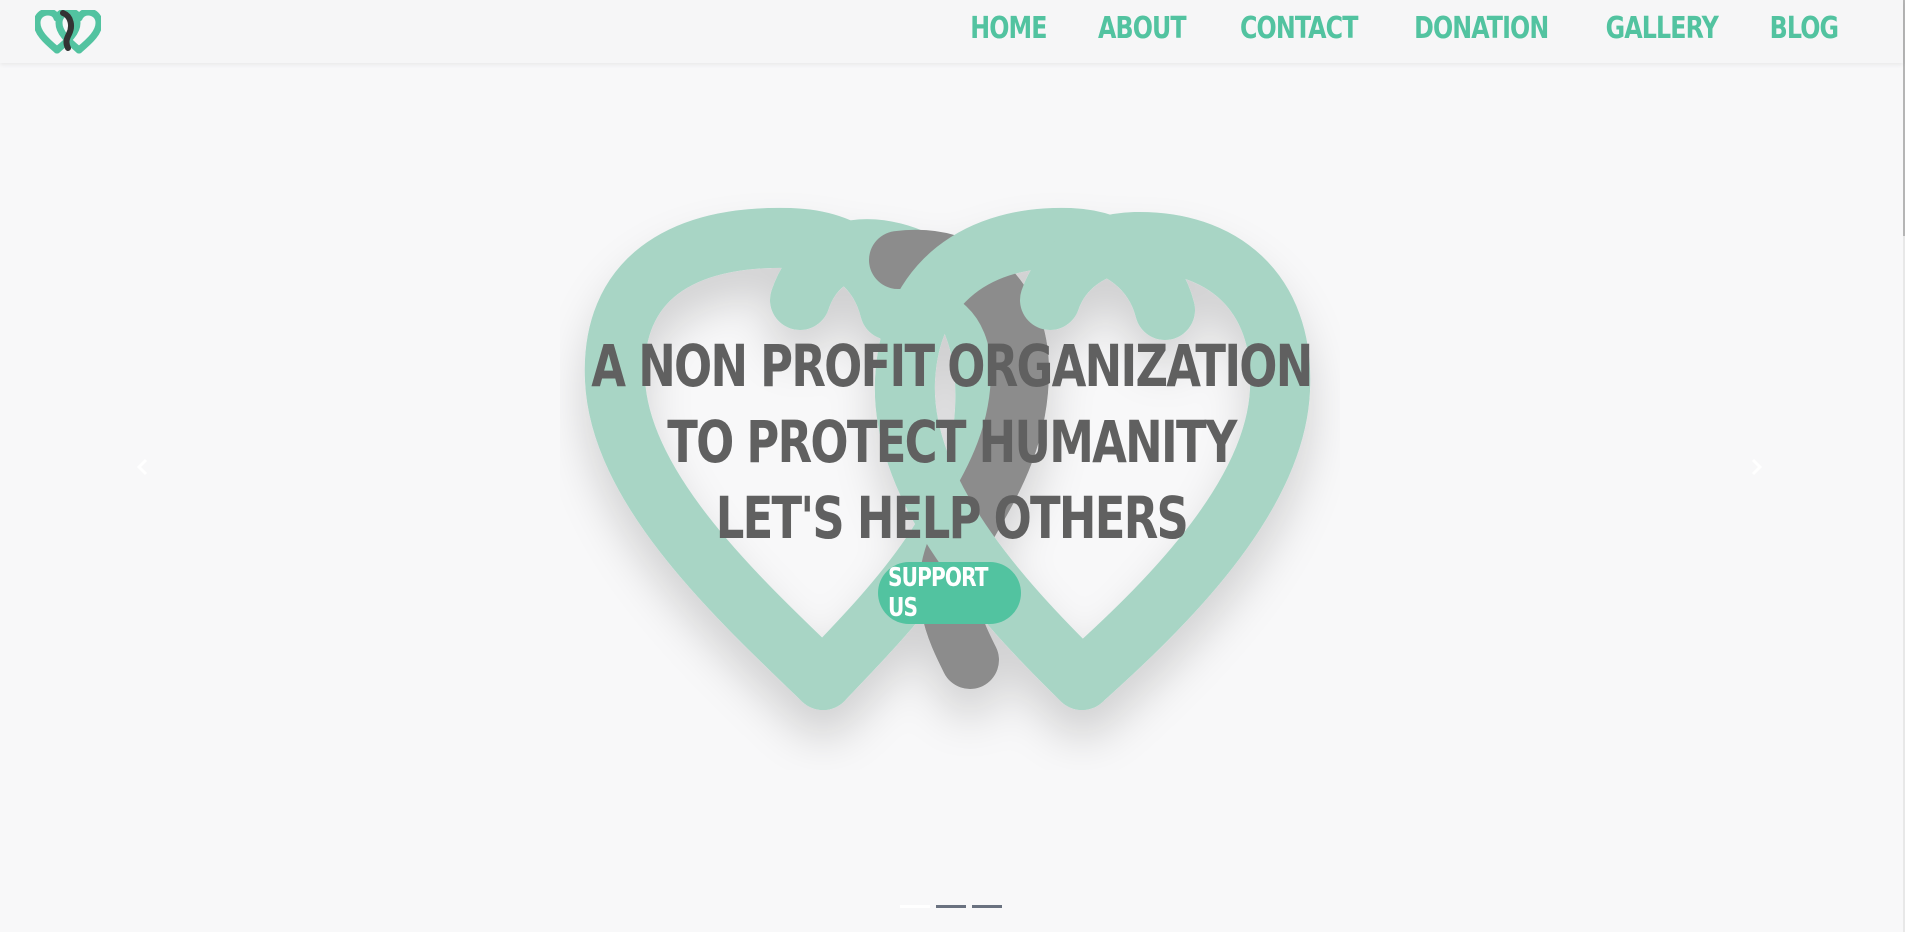 This screenshot has width=1905, height=932. I want to click on hero-headline-line2: TO PROTECT HUMANITY, so click(952, 442).